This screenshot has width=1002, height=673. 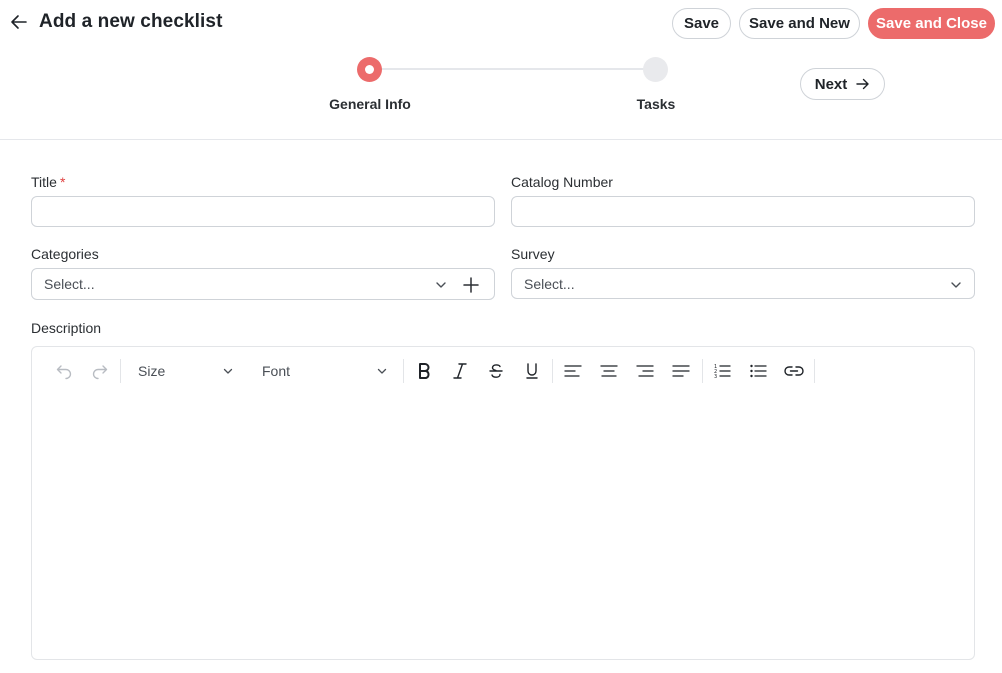 I want to click on bullet-list-icon, so click(x=758, y=371).